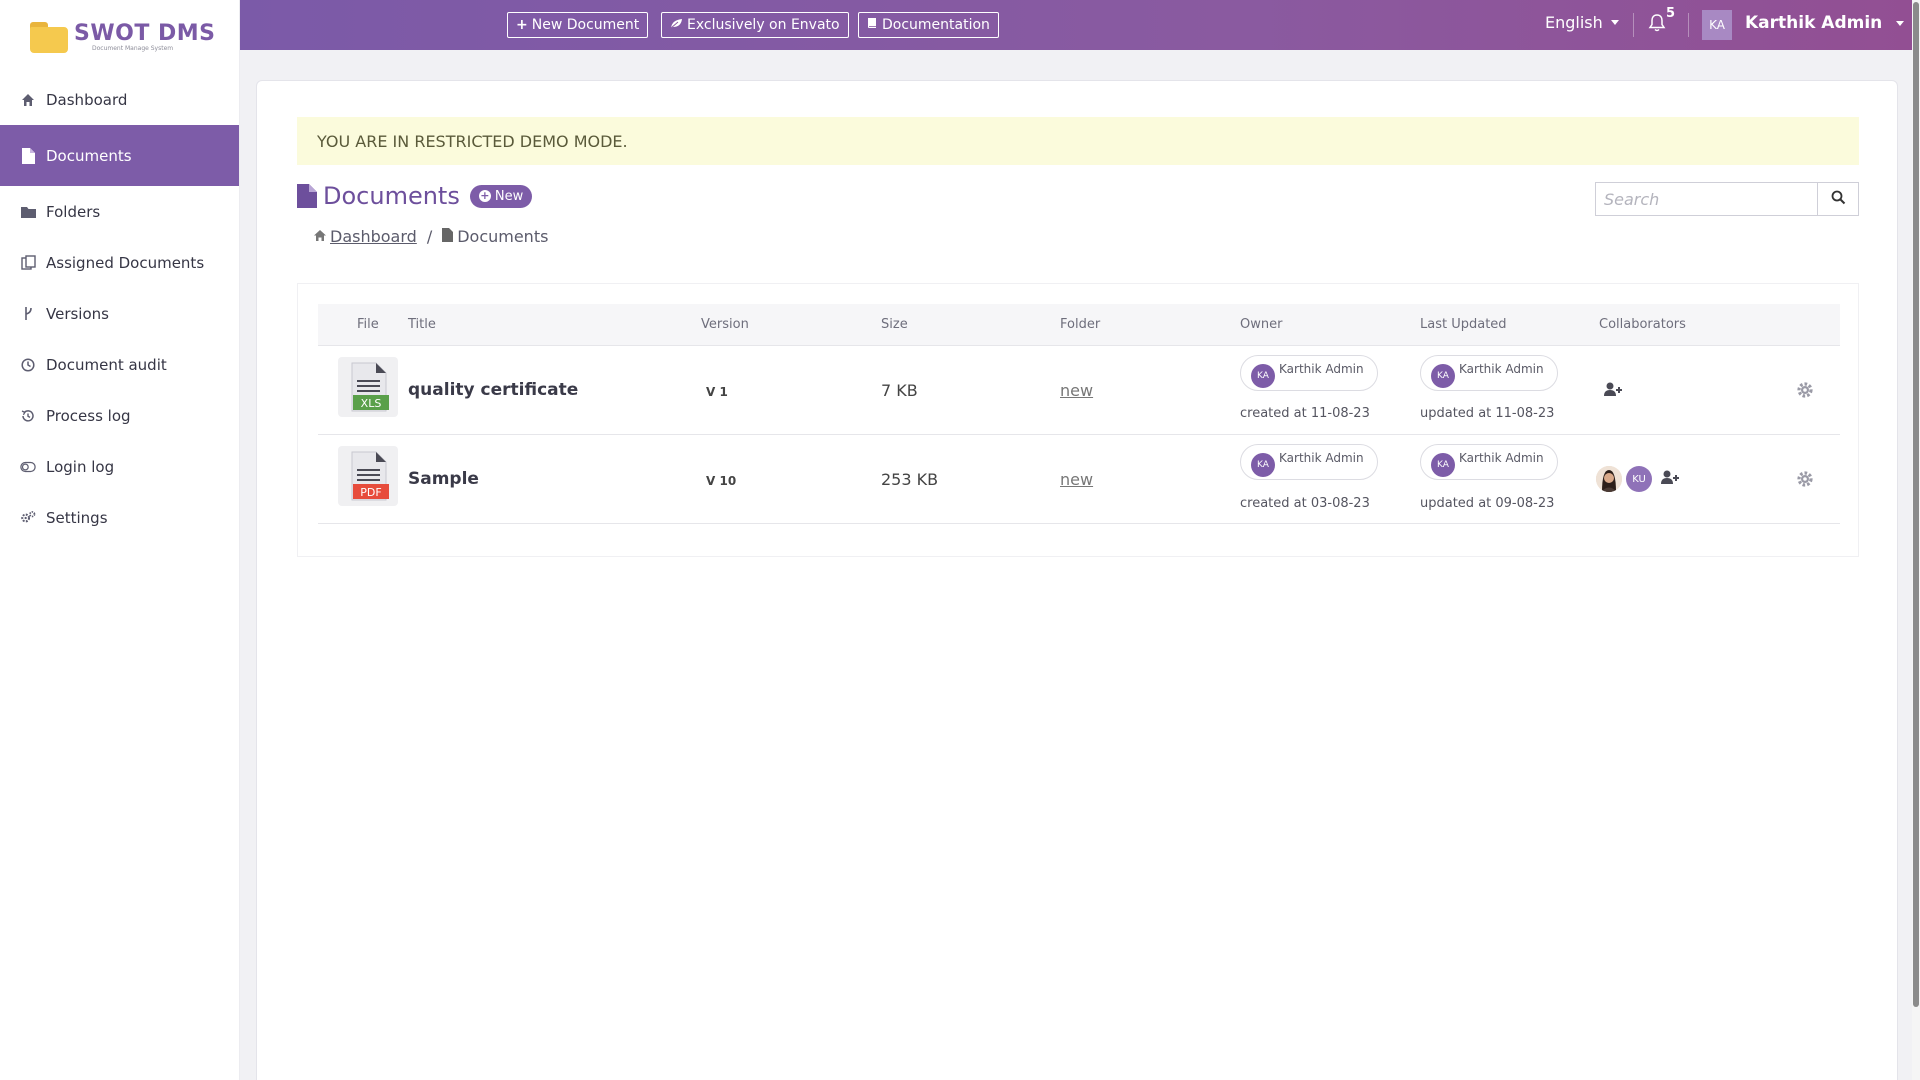  I want to click on new-document-badge-button: + New, so click(501, 196).